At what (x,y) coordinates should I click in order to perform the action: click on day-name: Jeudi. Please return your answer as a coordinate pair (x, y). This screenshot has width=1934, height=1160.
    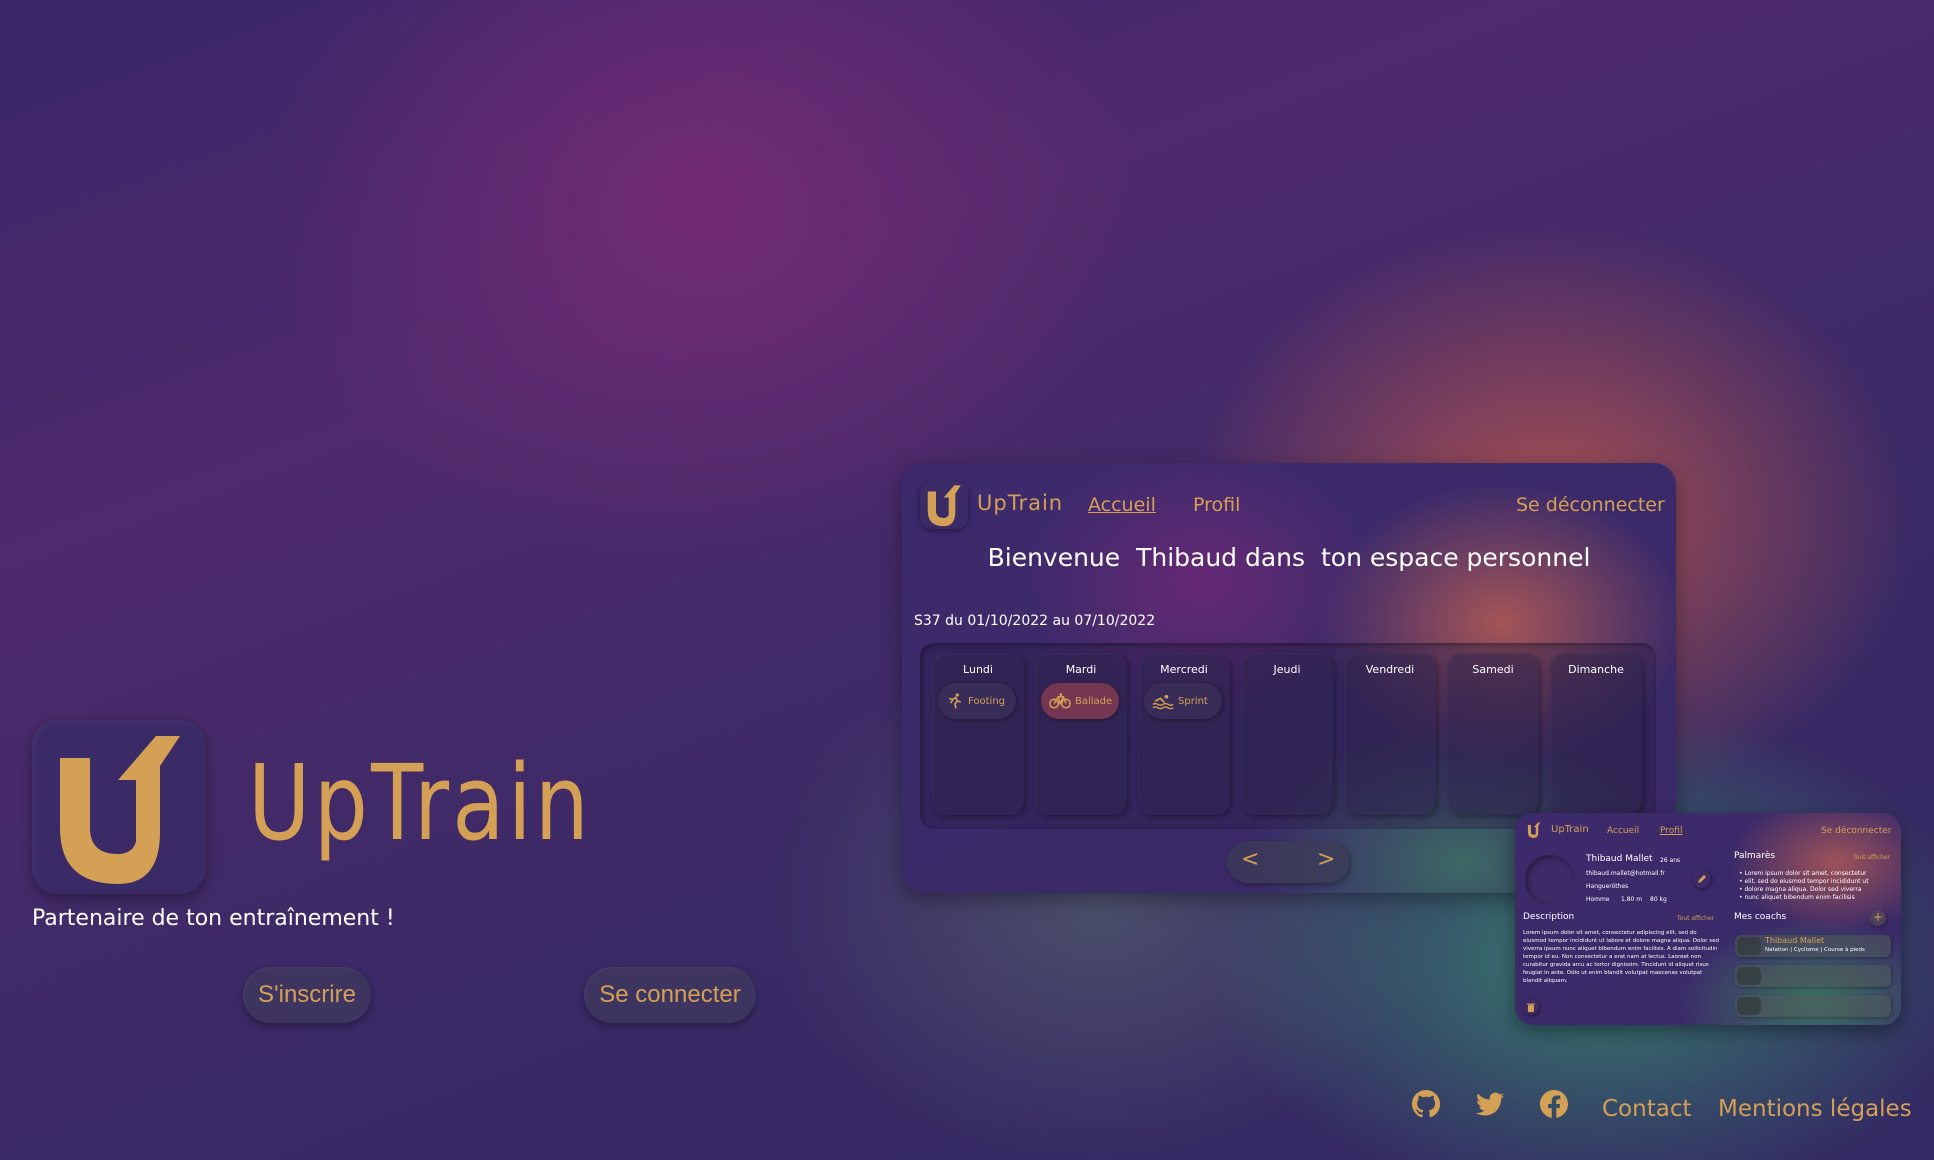
    Looking at the image, I should click on (1287, 669).